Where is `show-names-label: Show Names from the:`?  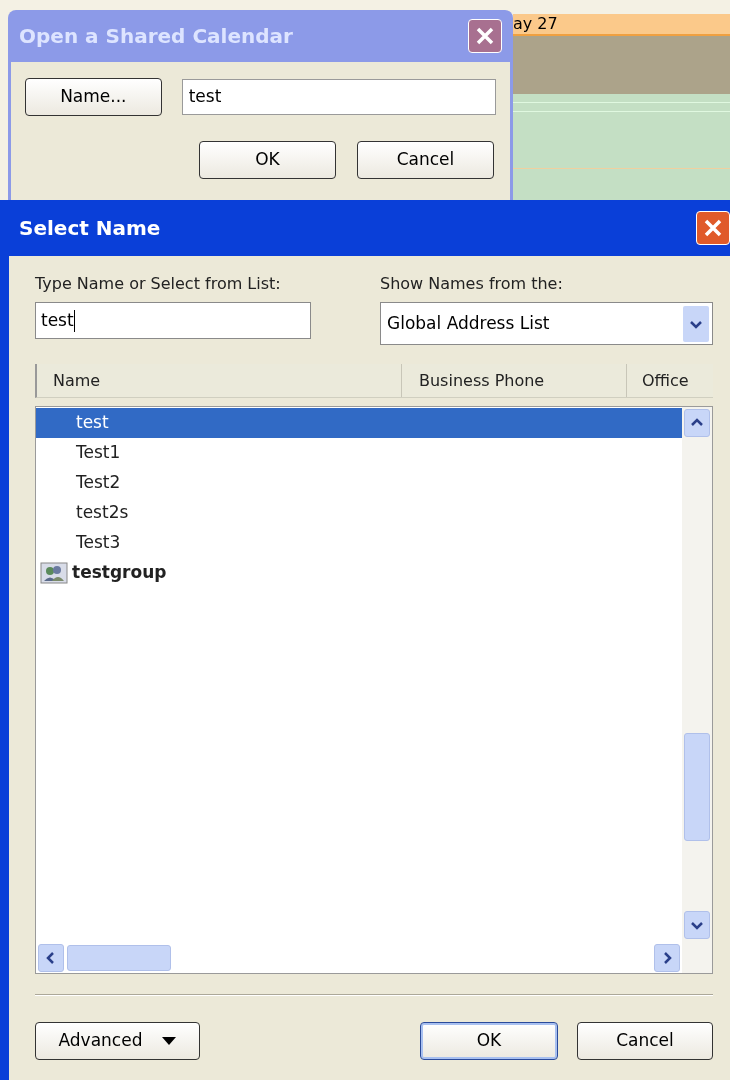
show-names-label: Show Names from the: is located at coordinates (472, 284).